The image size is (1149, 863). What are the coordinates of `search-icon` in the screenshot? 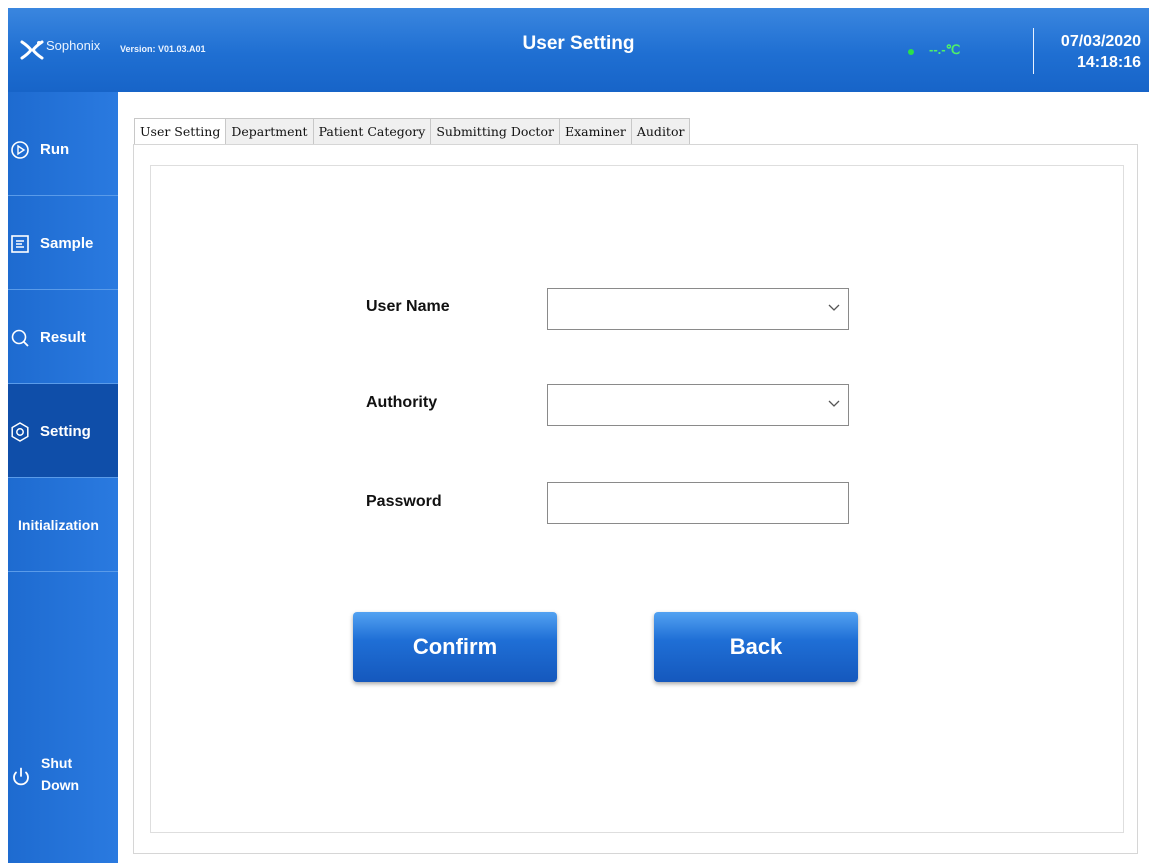 It's located at (20, 338).